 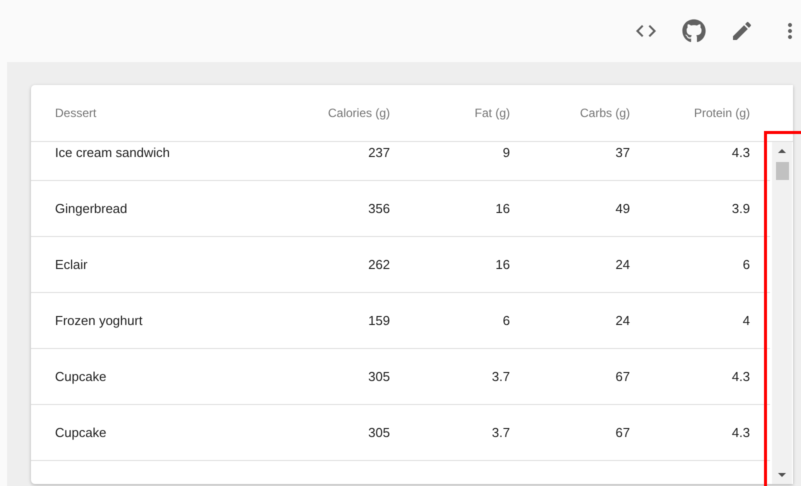 What do you see at coordinates (694, 31) in the screenshot?
I see `github-icon` at bounding box center [694, 31].